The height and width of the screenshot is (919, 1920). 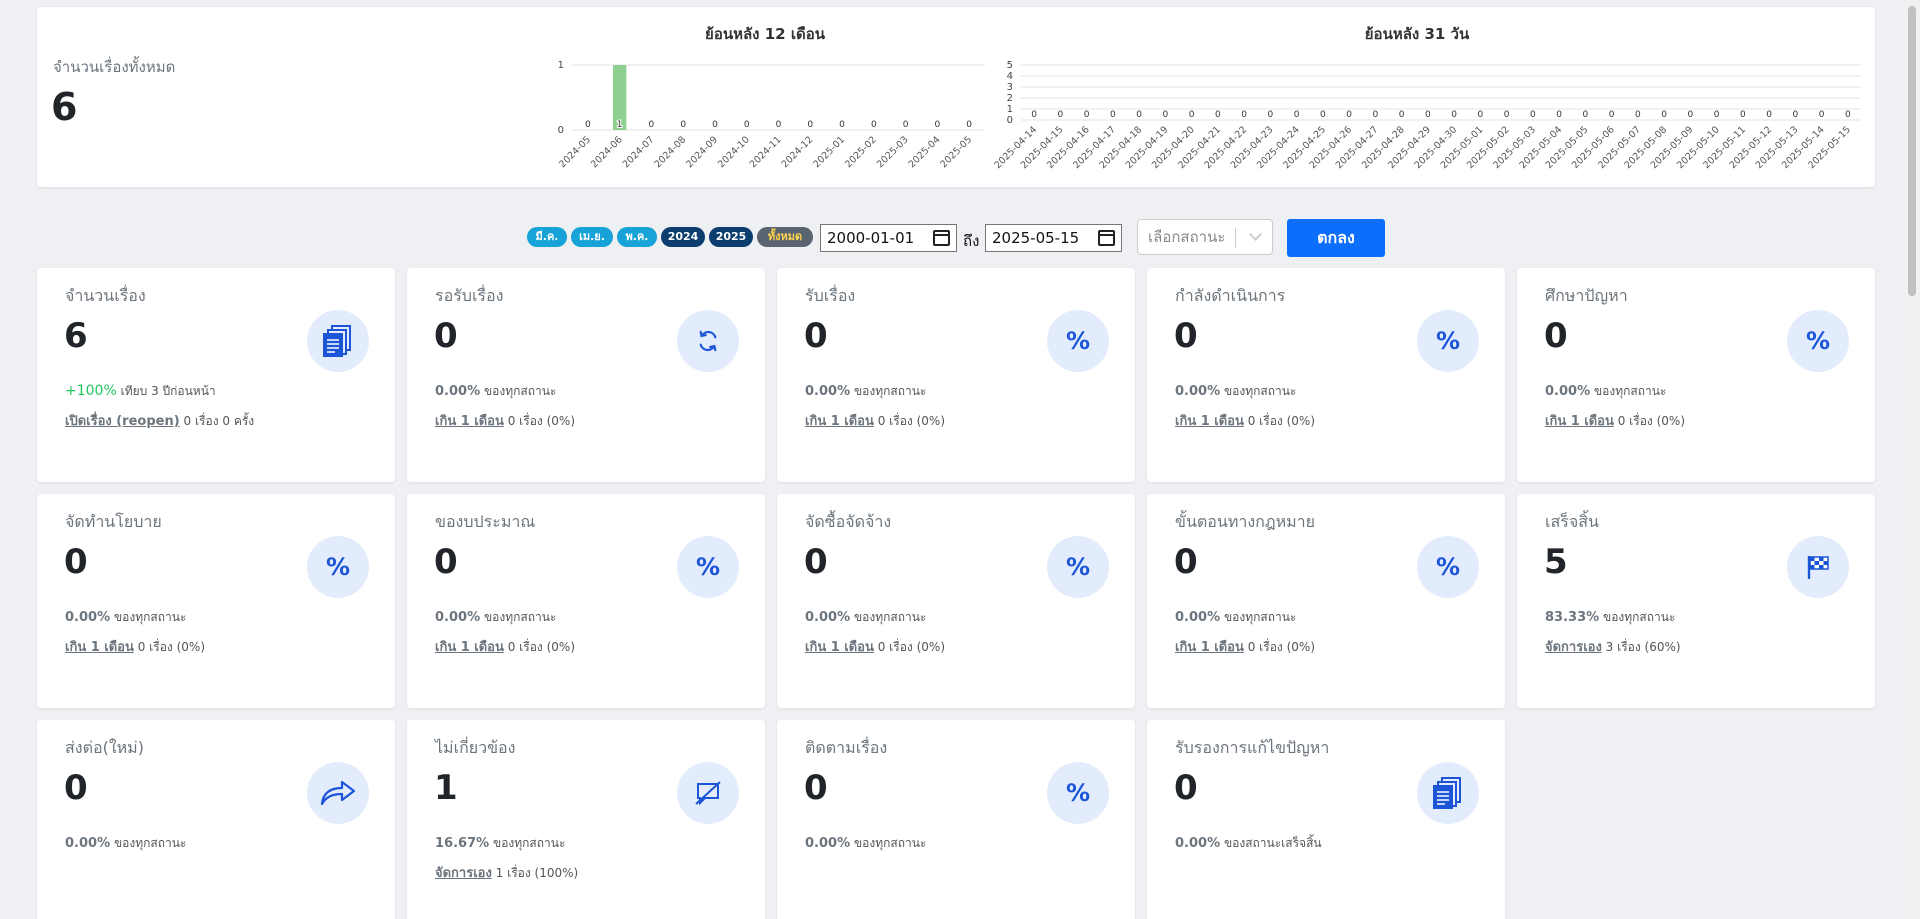 I want to click on card-percentage: 83.33% ของทุกสถานะ, so click(x=1610, y=617).